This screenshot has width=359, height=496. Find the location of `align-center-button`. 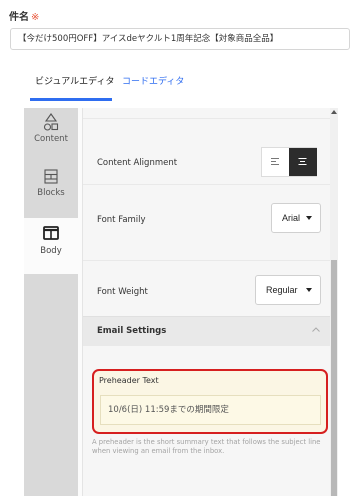

align-center-button is located at coordinates (303, 162).